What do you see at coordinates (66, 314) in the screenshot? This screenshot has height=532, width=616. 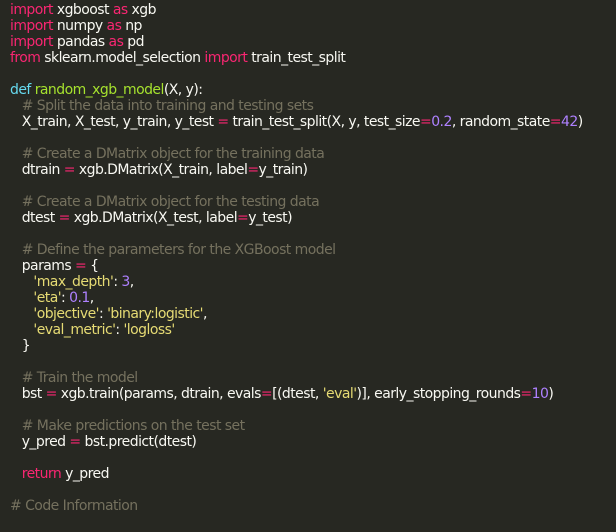 I see `code-token-str: 'objective'` at bounding box center [66, 314].